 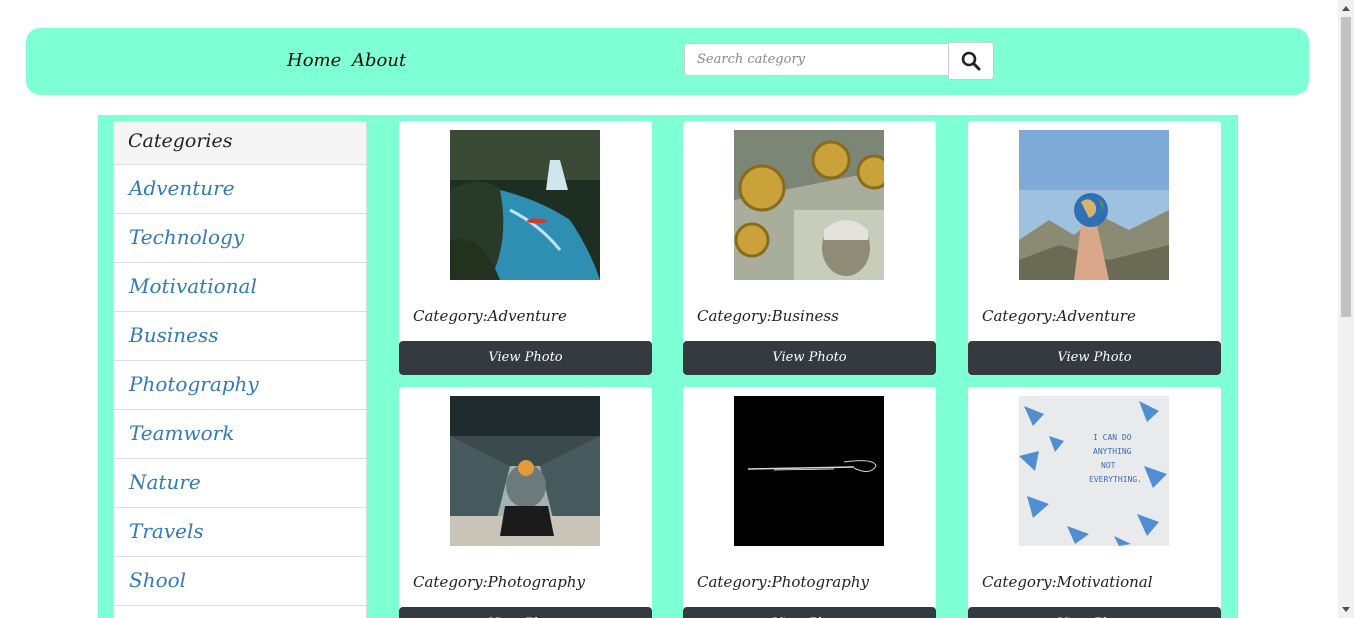 What do you see at coordinates (809, 205) in the screenshot?
I see `bitcoin-dollars-image` at bounding box center [809, 205].